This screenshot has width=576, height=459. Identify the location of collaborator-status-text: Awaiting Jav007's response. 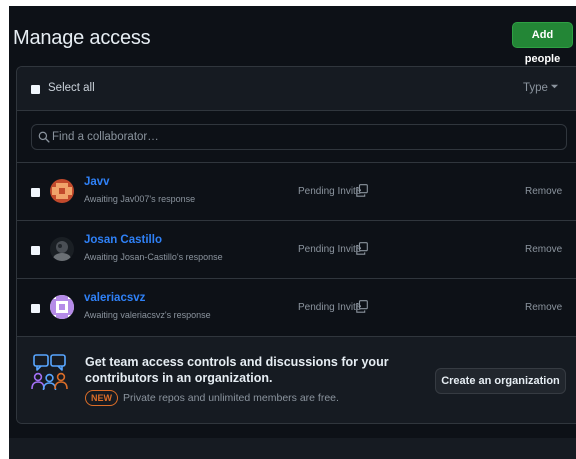
(140, 199).